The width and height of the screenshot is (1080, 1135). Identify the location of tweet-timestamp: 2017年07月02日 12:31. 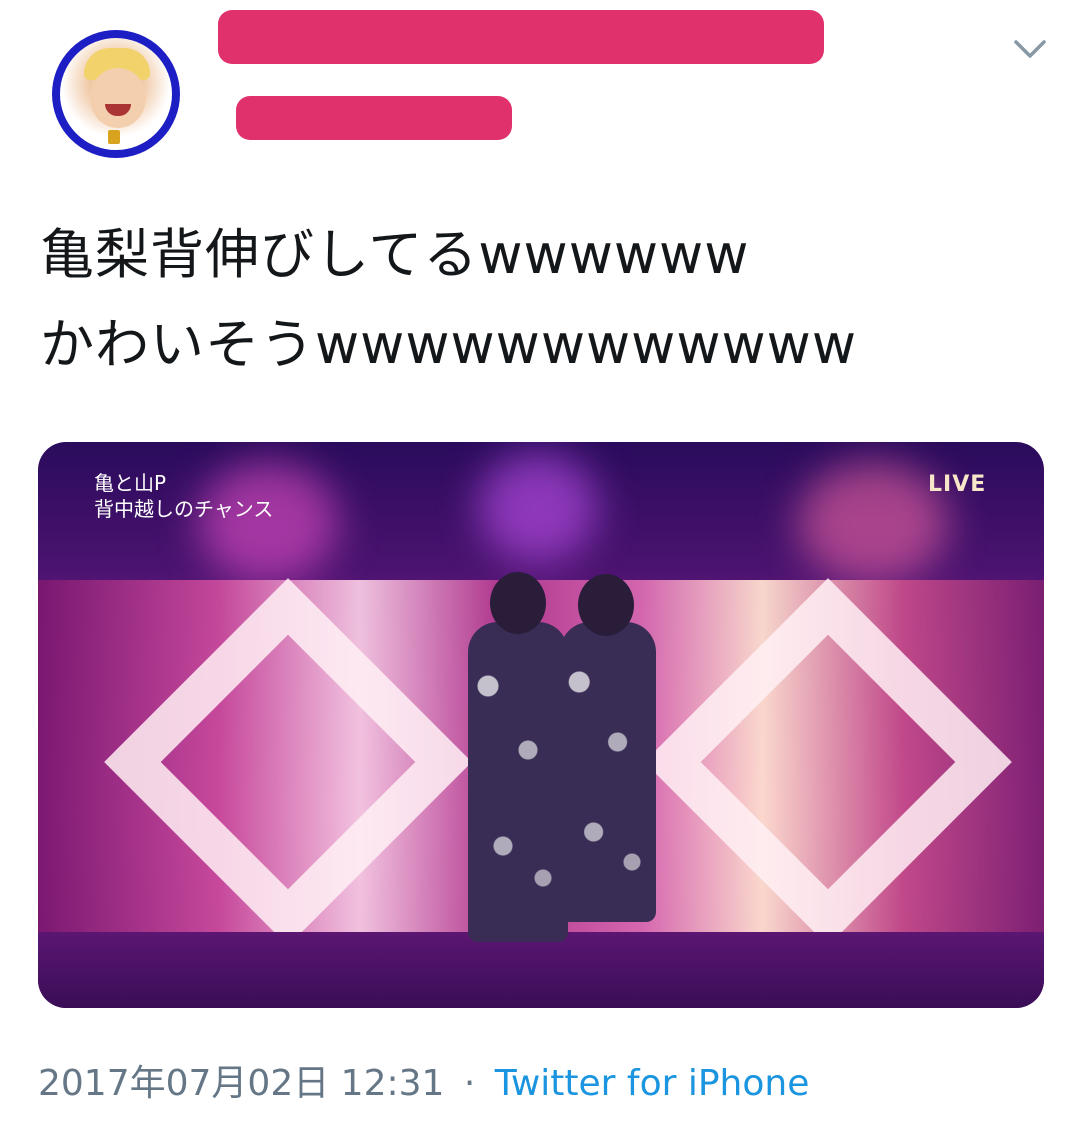
(241, 1083).